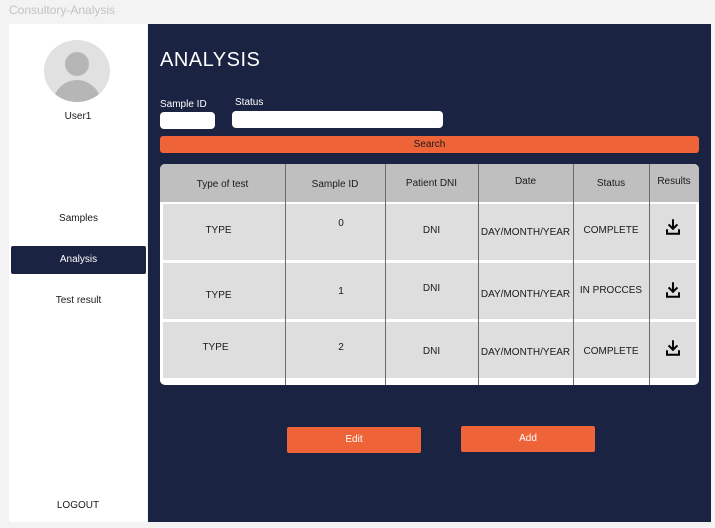  I want to click on column-header-date: Date, so click(525, 181).